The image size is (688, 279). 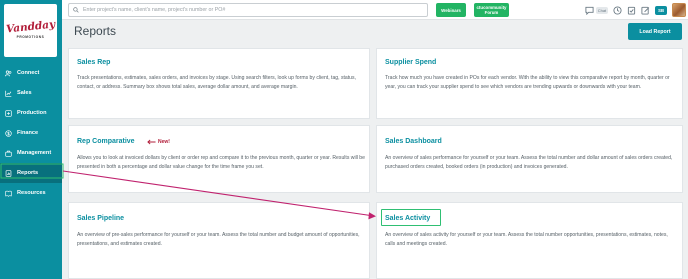 I want to click on top-bar-actions: Chat SB, so click(x=635, y=10).